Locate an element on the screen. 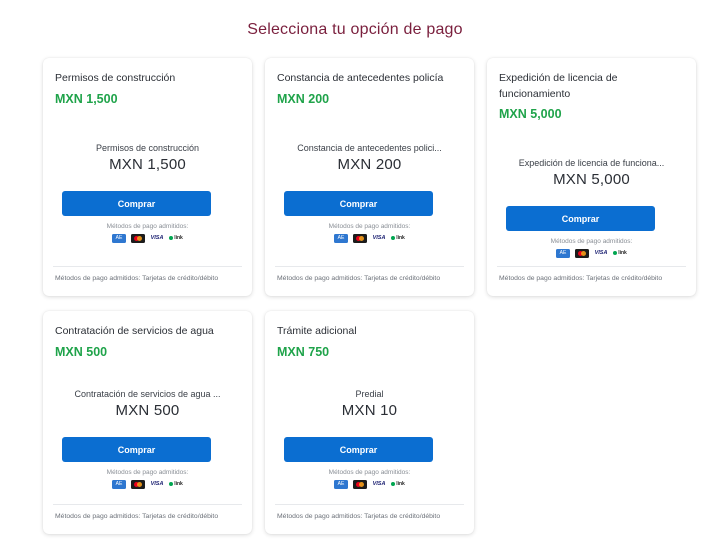 This screenshot has height=539, width=710. payment-widget-amount: MXN 200 is located at coordinates (369, 164).